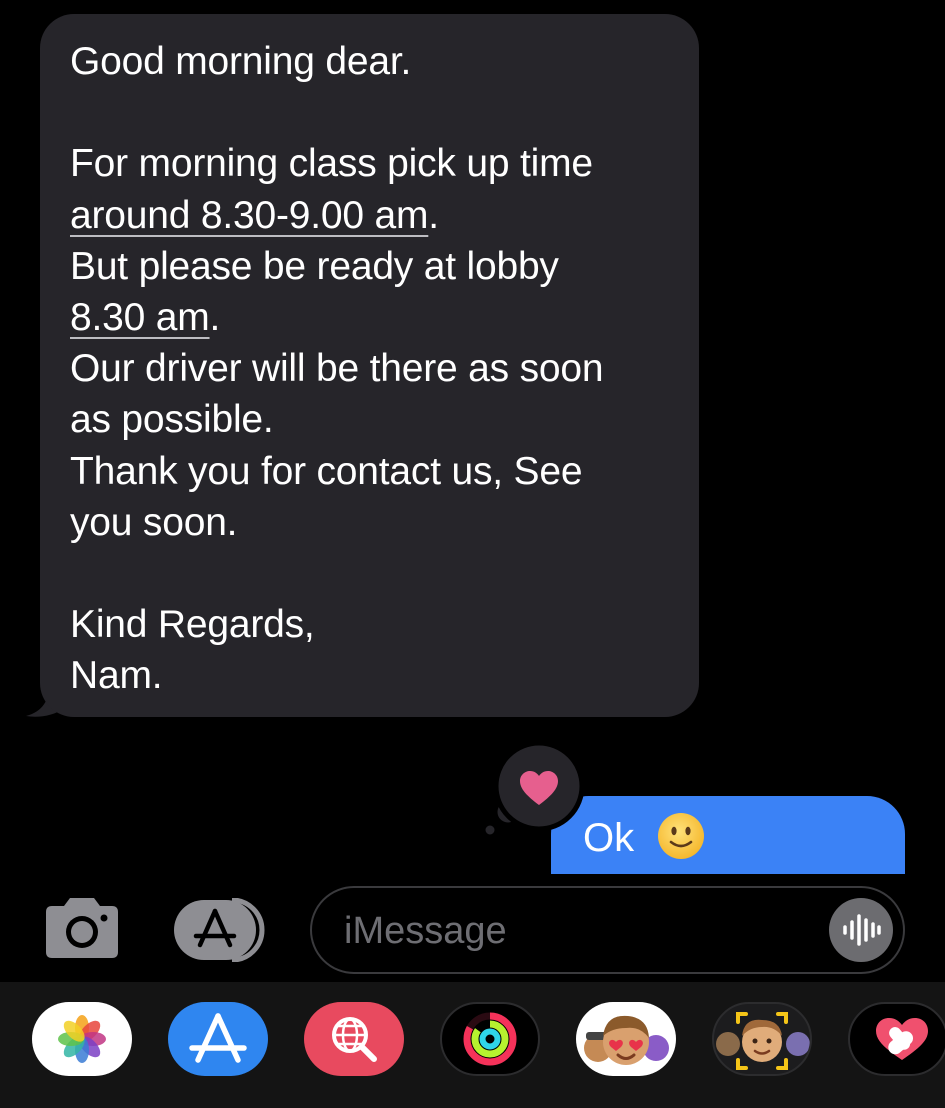 The height and width of the screenshot is (1108, 945). What do you see at coordinates (425, 931) in the screenshot?
I see `message-input-placeholder: iMessage` at bounding box center [425, 931].